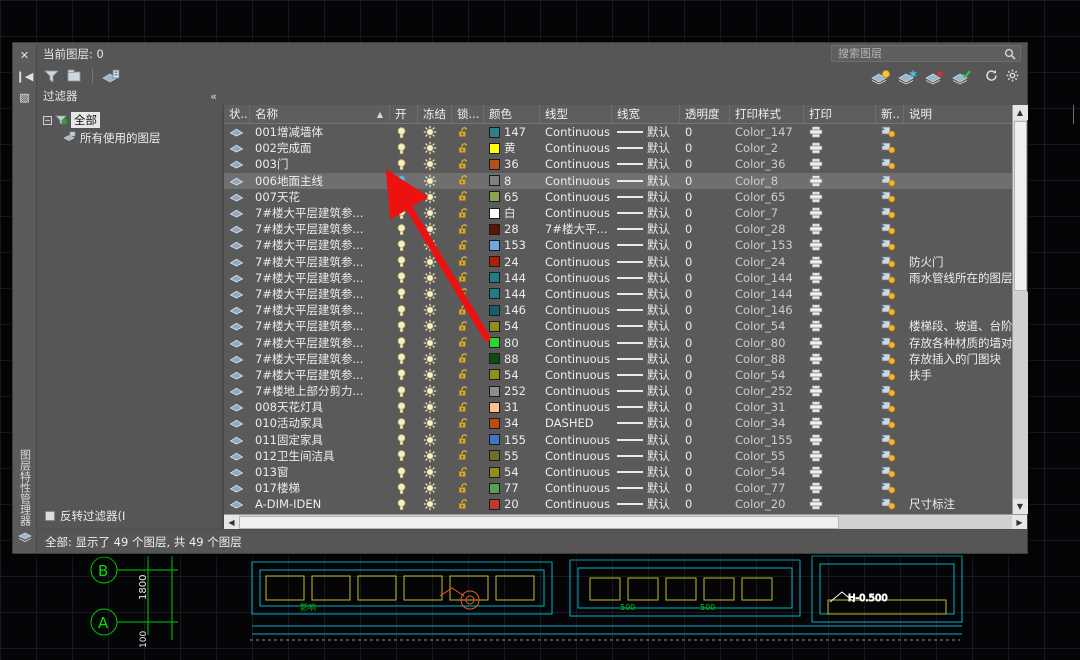 Image resolution: width=1080 pixels, height=660 pixels. What do you see at coordinates (1020, 395) in the screenshot?
I see `vscroll-track` at bounding box center [1020, 395].